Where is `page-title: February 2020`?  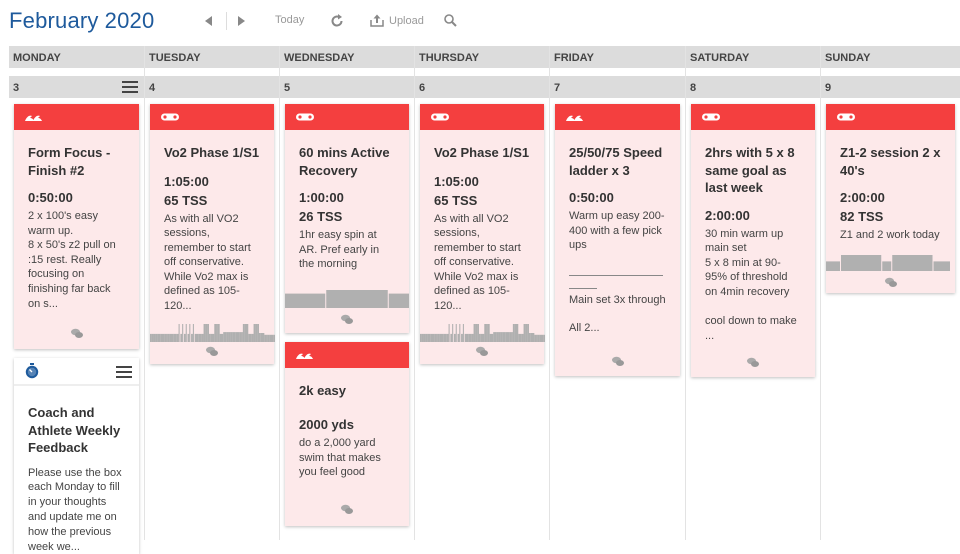
page-title: February 2020 is located at coordinates (81, 21).